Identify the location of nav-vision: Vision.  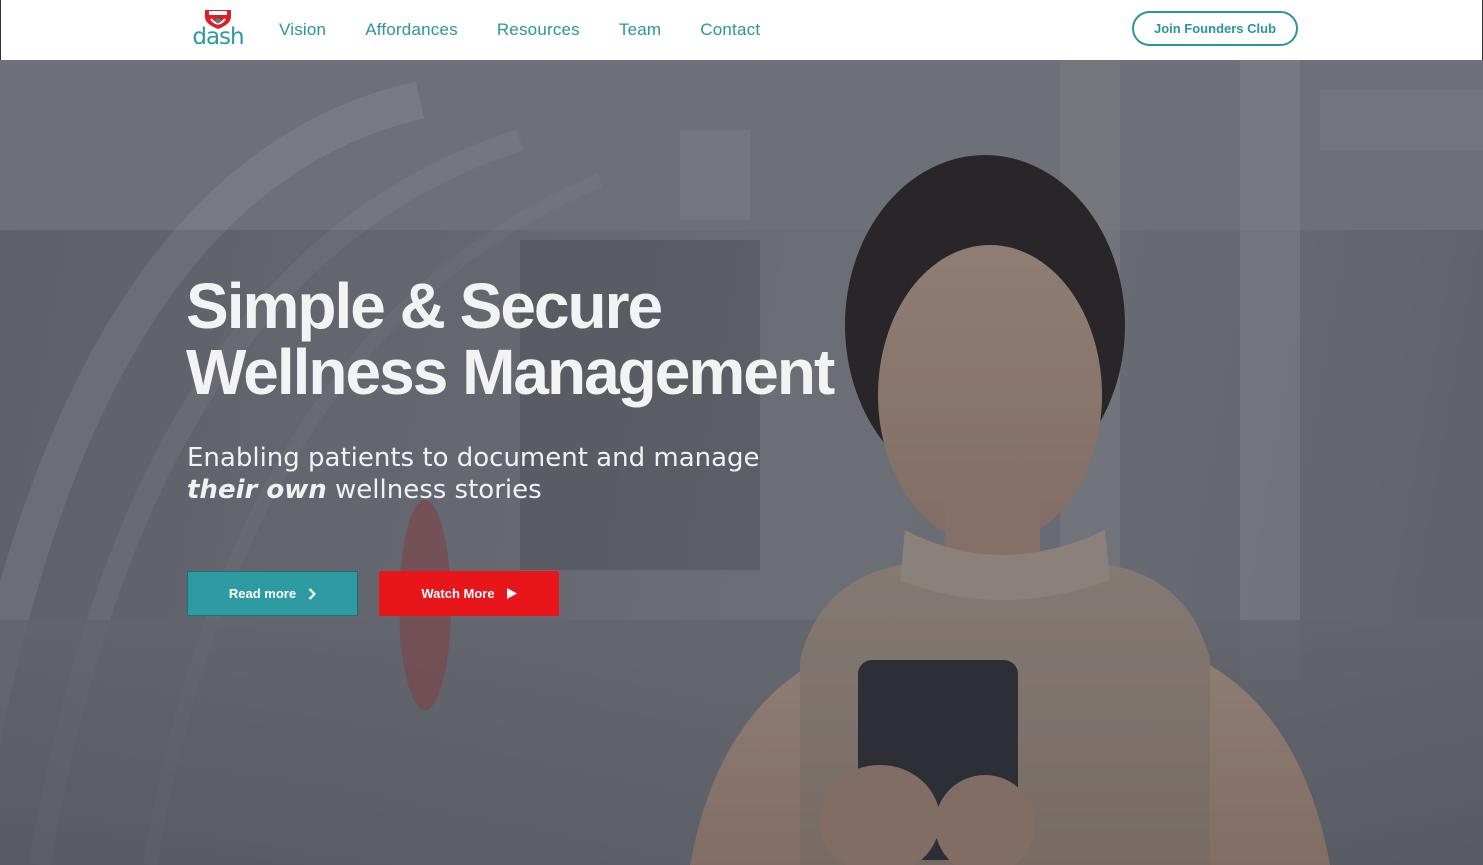
(302, 30).